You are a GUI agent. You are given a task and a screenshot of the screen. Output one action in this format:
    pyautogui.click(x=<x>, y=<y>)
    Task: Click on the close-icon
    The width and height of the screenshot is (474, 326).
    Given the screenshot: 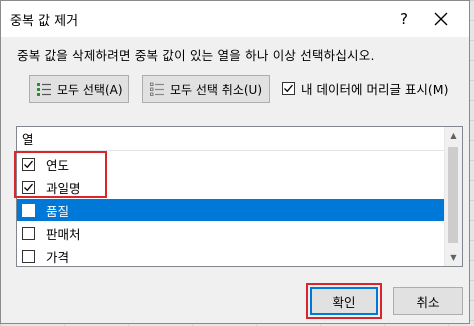 What is the action you would take?
    pyautogui.click(x=441, y=19)
    